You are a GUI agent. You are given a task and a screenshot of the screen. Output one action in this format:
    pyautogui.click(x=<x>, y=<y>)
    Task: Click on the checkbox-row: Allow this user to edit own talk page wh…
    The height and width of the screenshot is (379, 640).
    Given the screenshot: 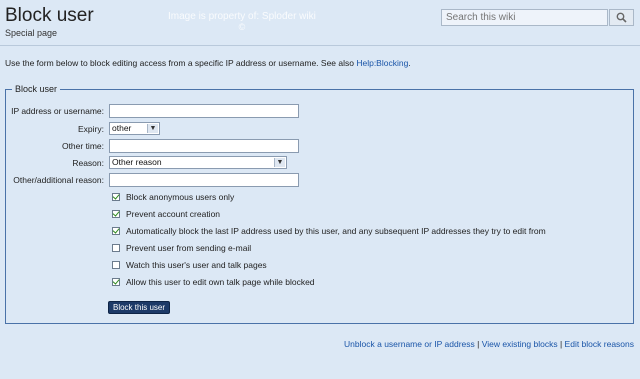 What is the action you would take?
    pyautogui.click(x=213, y=282)
    